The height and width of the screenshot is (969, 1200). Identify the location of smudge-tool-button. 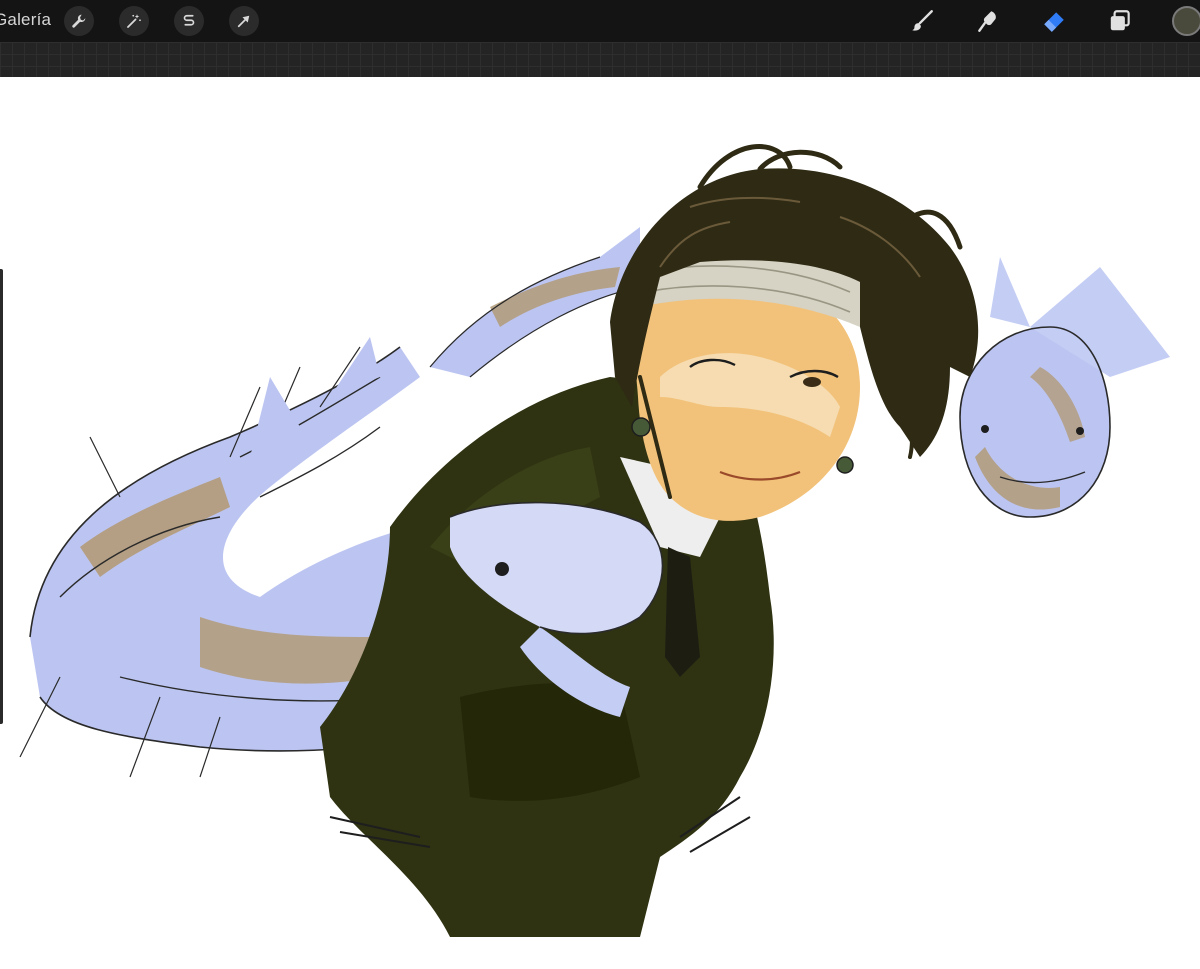
(988, 21).